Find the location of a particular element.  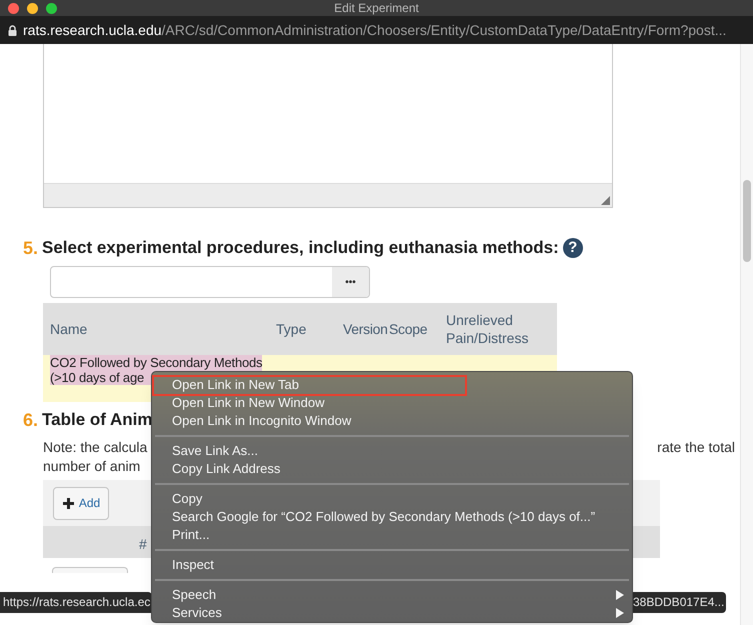

chooser-field: ••• is located at coordinates (210, 282).